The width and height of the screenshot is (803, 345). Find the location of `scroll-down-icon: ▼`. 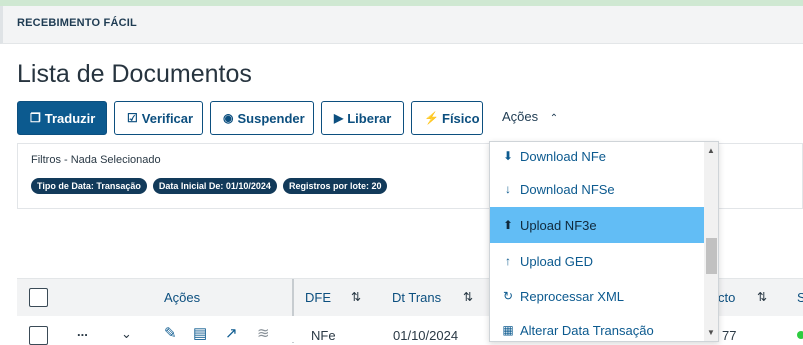

scroll-down-icon: ▼ is located at coordinates (711, 332).